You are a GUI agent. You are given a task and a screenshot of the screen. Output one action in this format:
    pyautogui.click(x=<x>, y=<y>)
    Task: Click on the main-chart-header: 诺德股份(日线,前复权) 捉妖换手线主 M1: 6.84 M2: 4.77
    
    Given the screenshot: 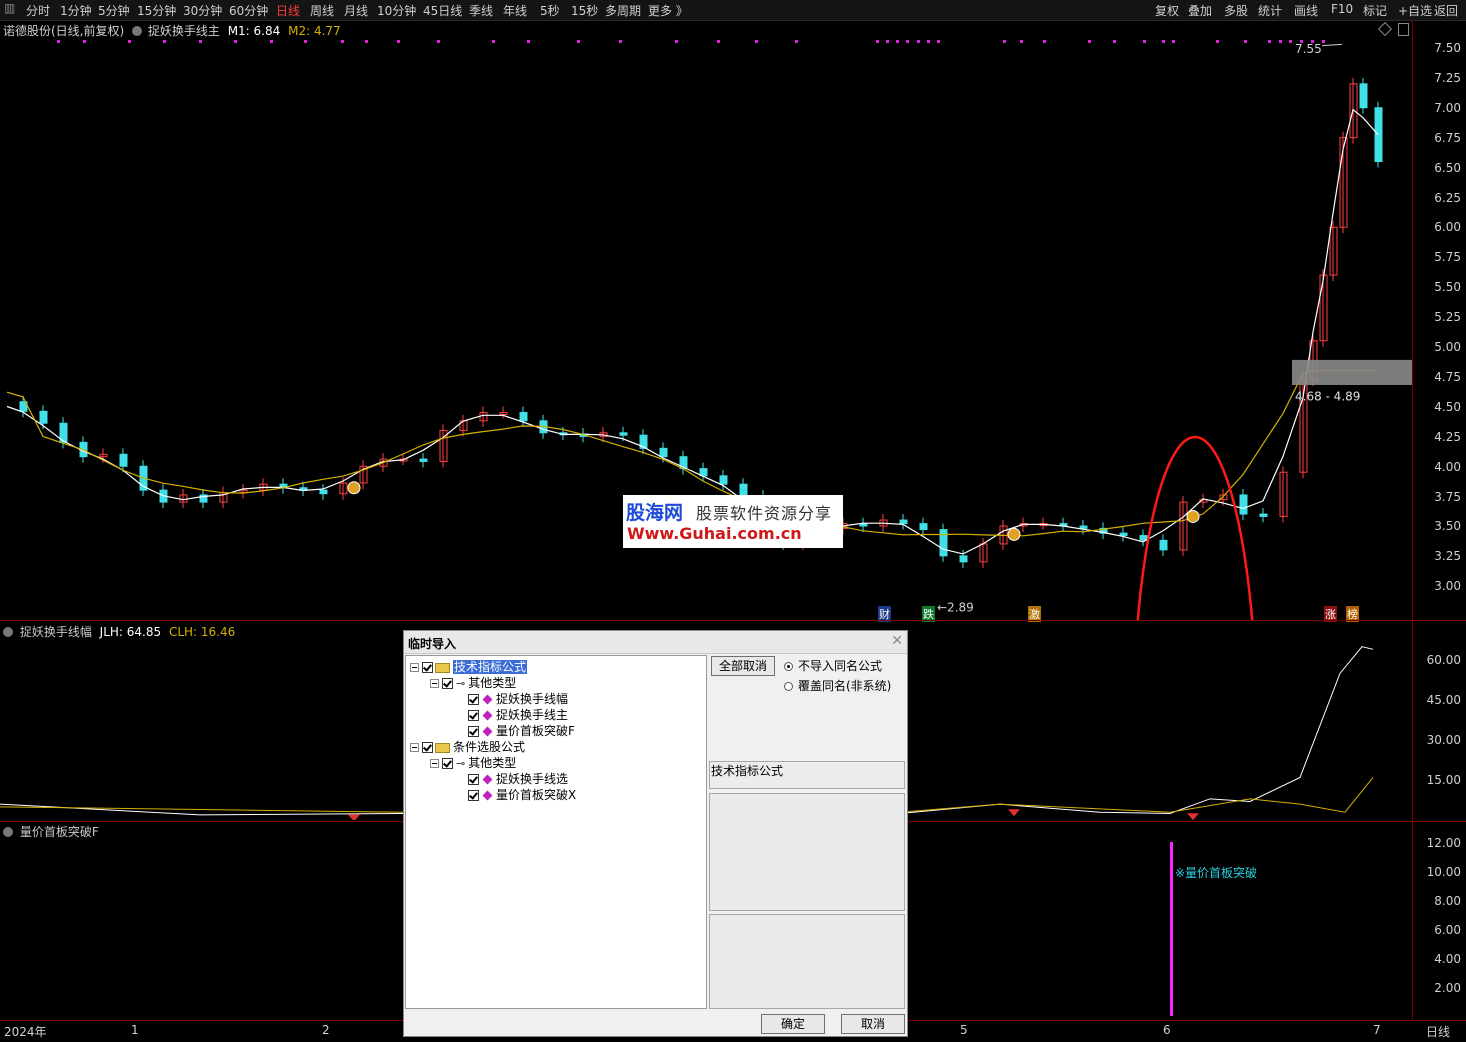 What is the action you would take?
    pyautogui.click(x=172, y=30)
    